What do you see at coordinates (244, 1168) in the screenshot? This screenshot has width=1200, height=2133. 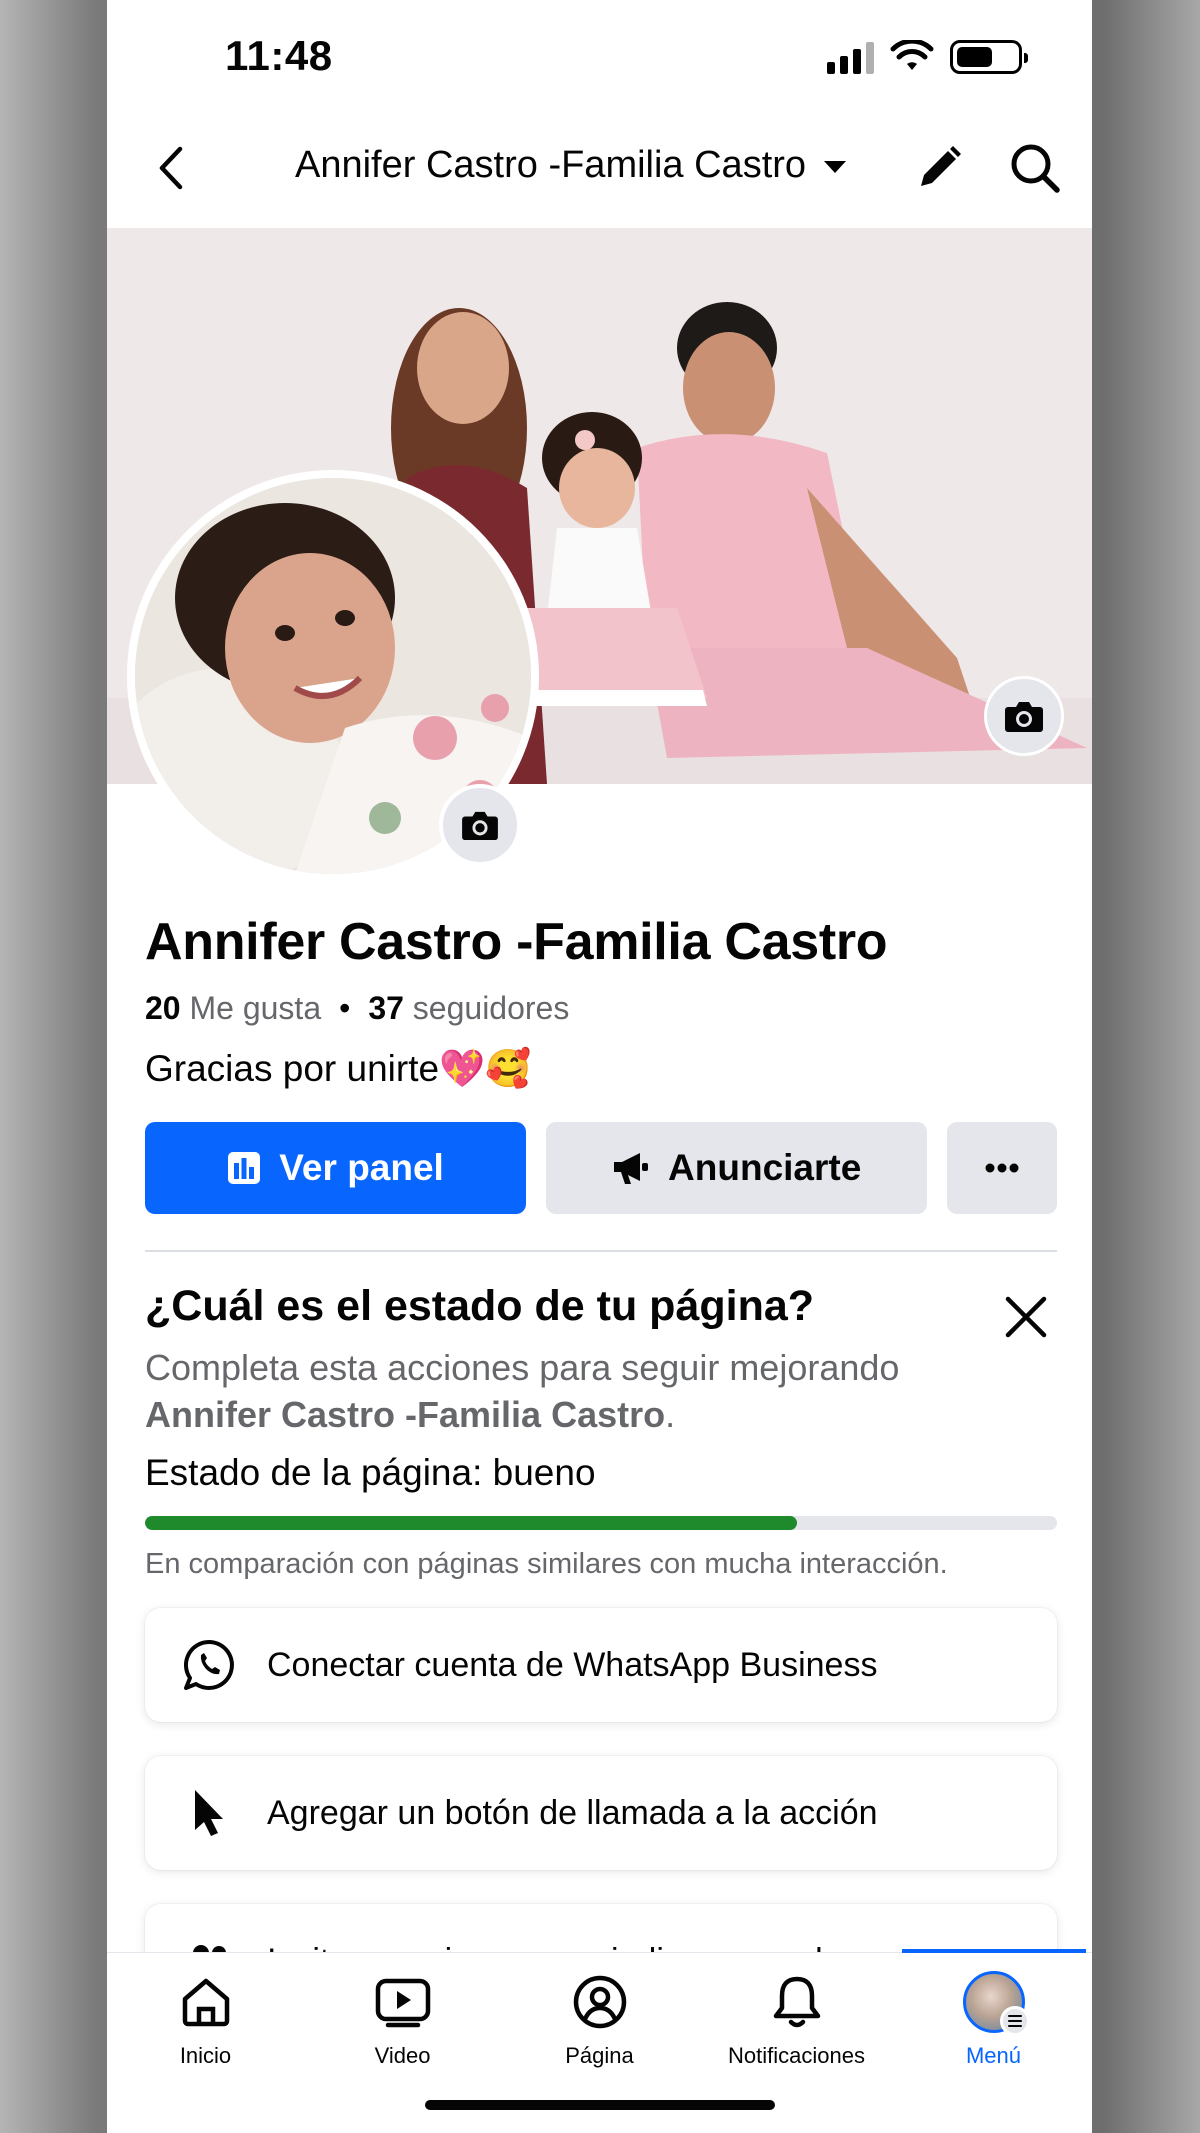 I see `dashboard-icon` at bounding box center [244, 1168].